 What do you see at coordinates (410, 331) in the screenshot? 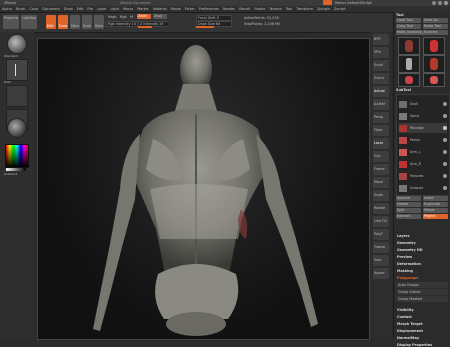
I see `displacement-section: Displacement` at bounding box center [410, 331].